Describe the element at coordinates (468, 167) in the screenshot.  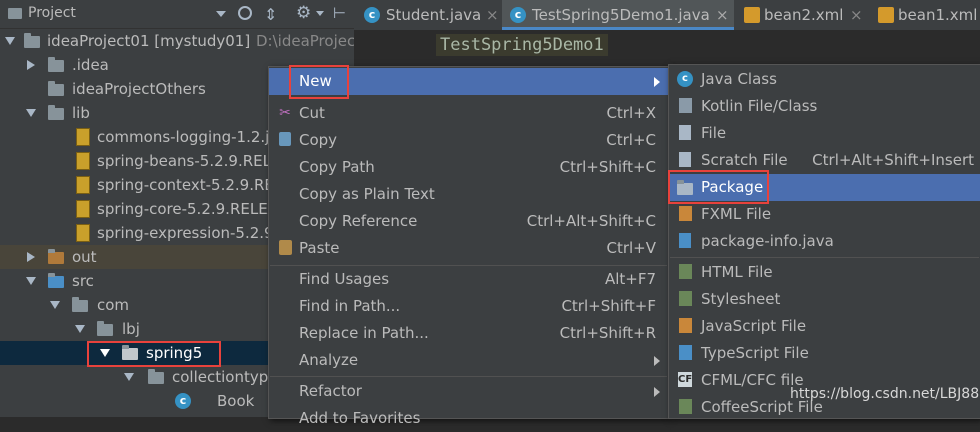
I see `menu-item-copy-path: Copy Path Ctrl+Shift+C` at that location.